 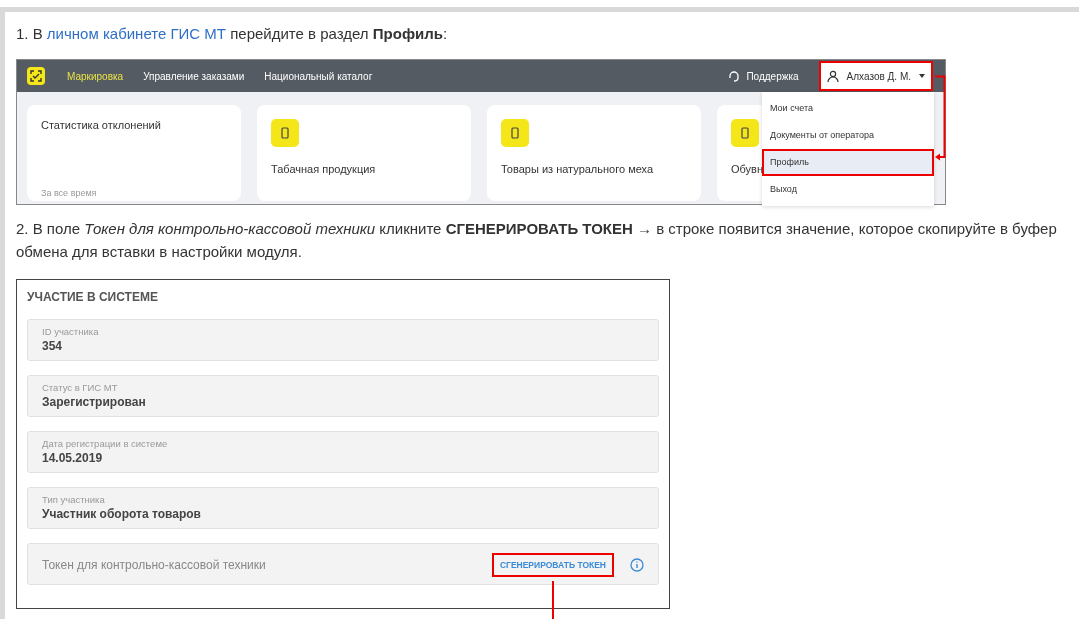 I want to click on headset-icon, so click(x=734, y=76).